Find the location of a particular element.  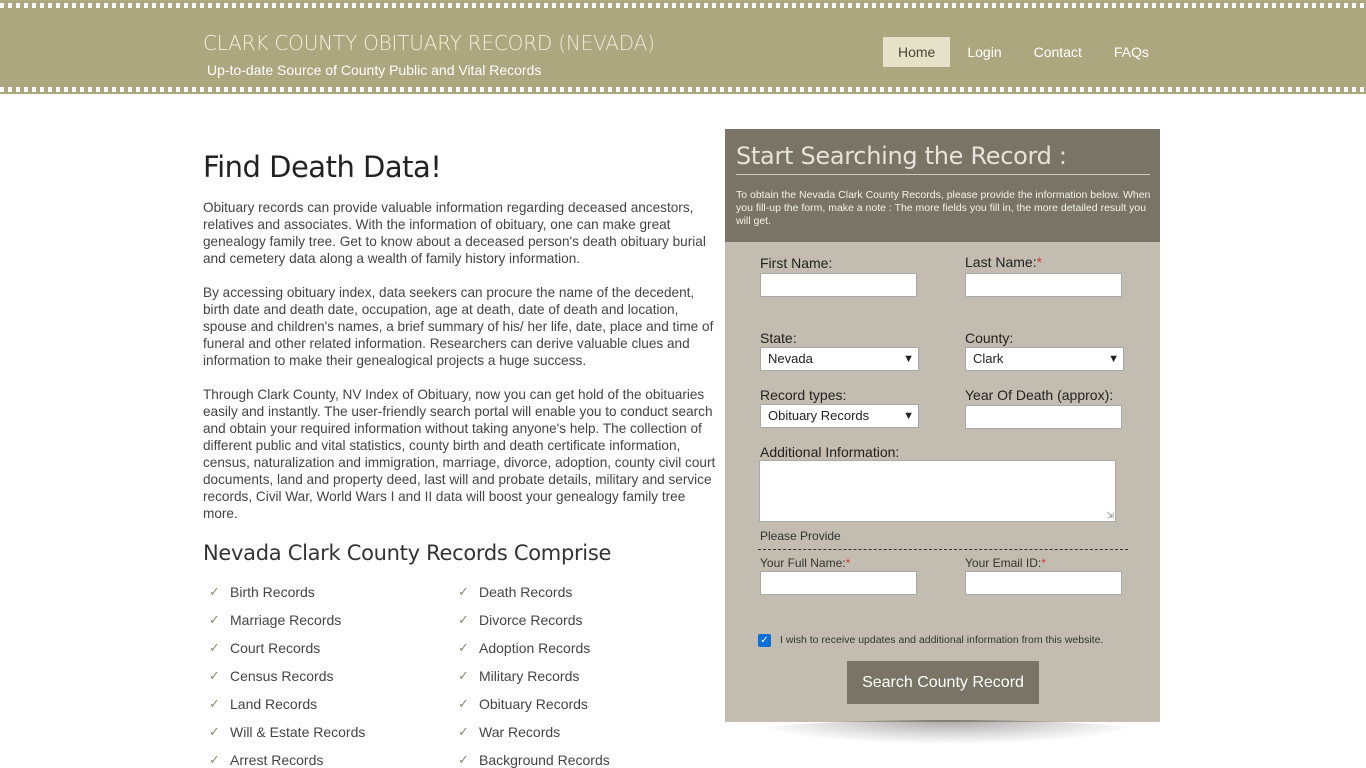

list-item: ✓ Obituary Records is located at coordinates (534, 709).